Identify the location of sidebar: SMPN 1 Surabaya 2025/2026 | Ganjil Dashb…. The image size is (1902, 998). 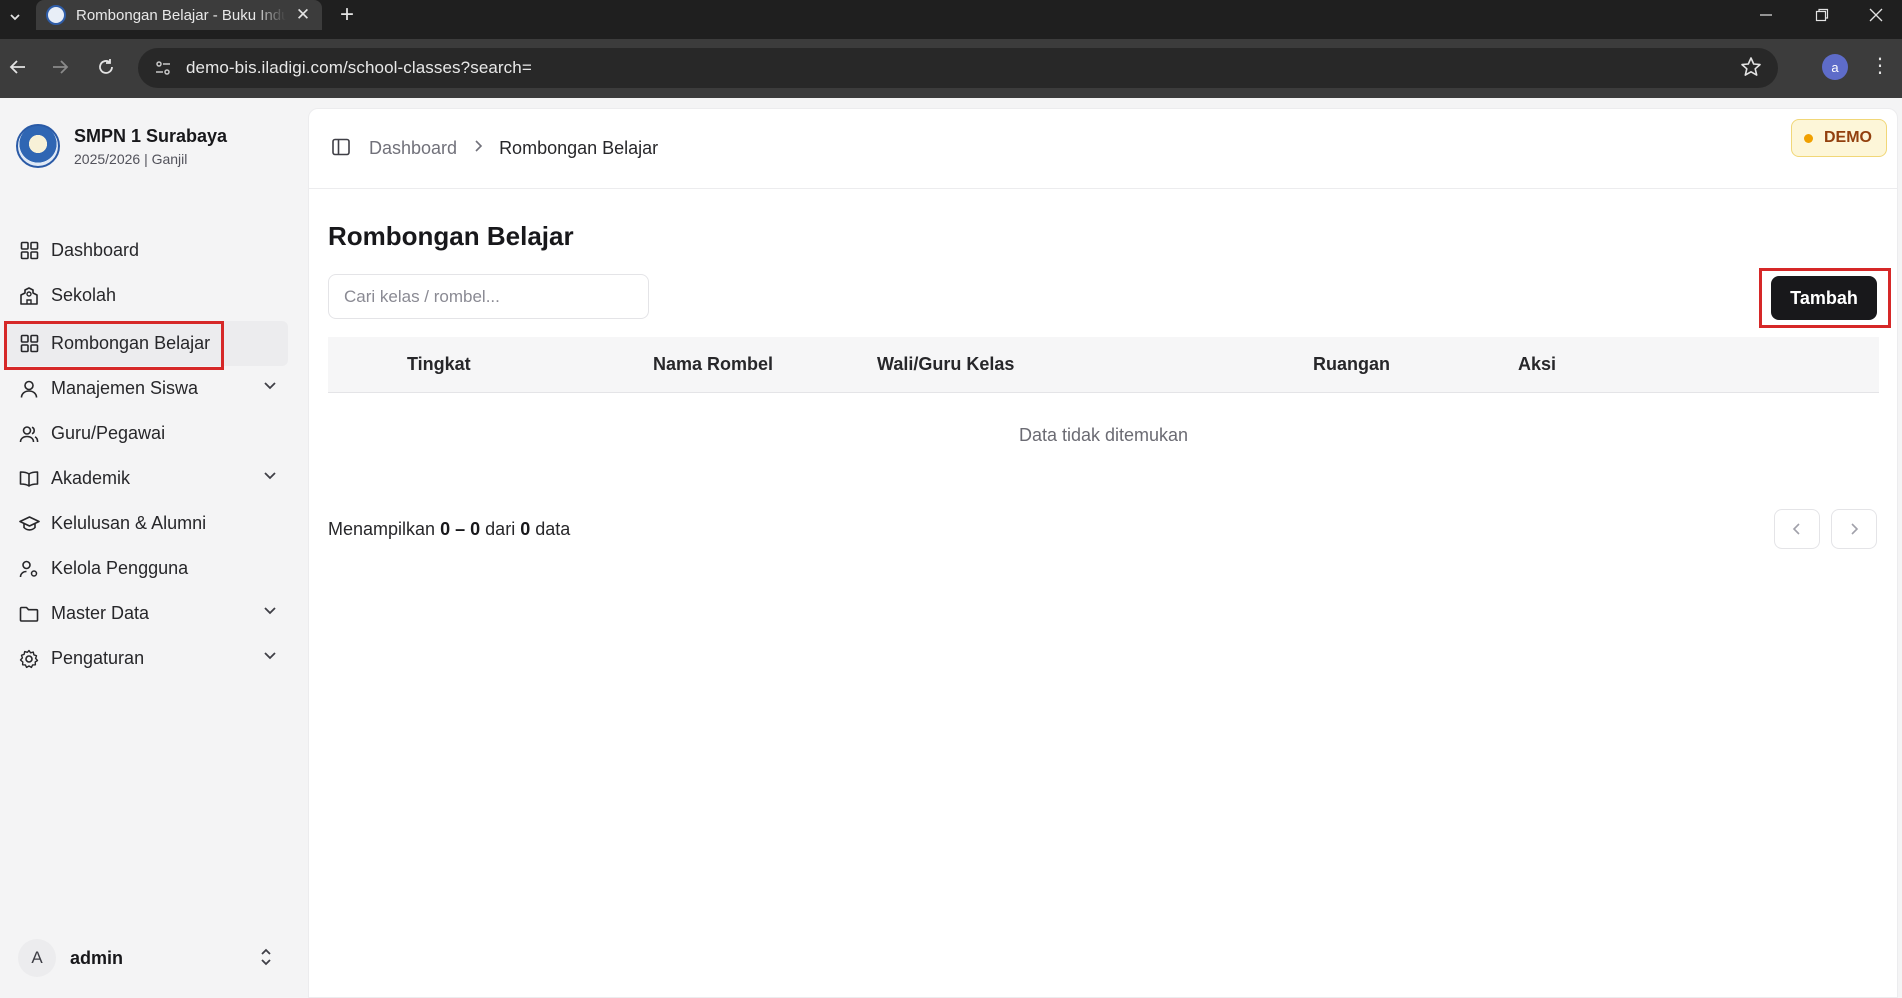
(150, 548).